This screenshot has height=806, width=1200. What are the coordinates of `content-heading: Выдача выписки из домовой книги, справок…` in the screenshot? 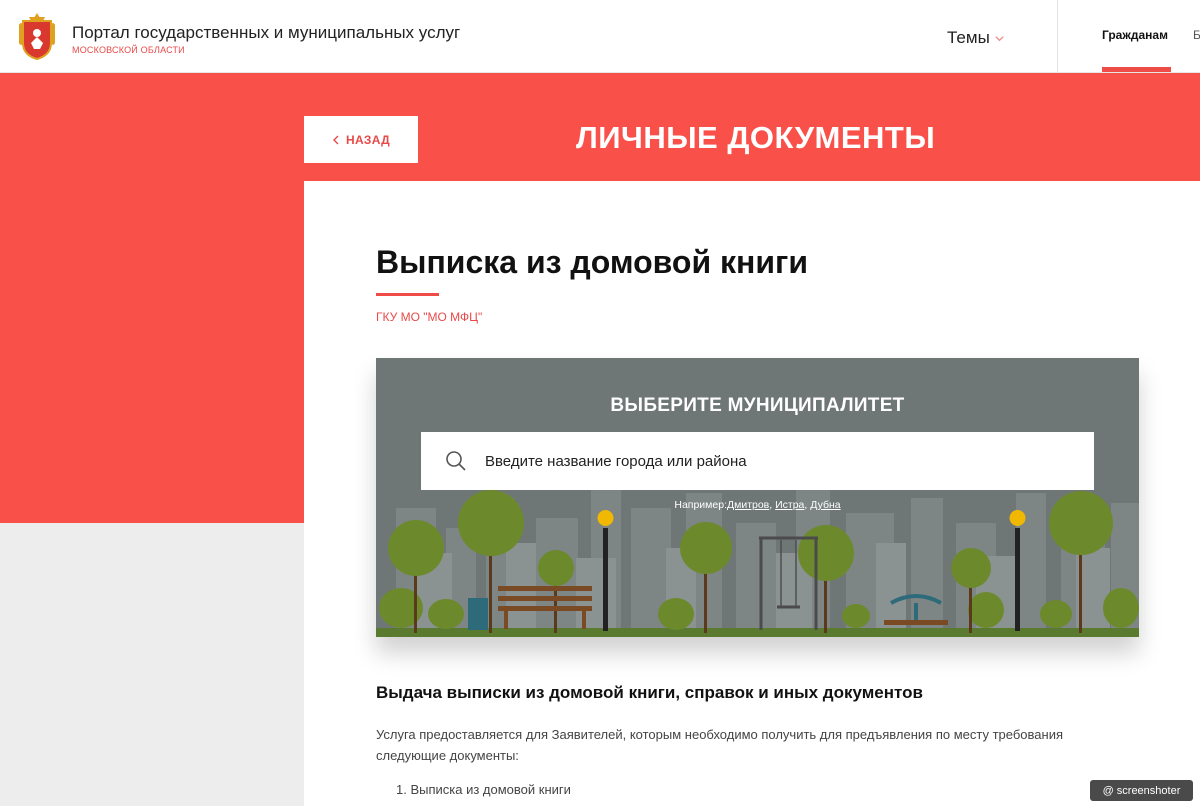 It's located at (649, 692).